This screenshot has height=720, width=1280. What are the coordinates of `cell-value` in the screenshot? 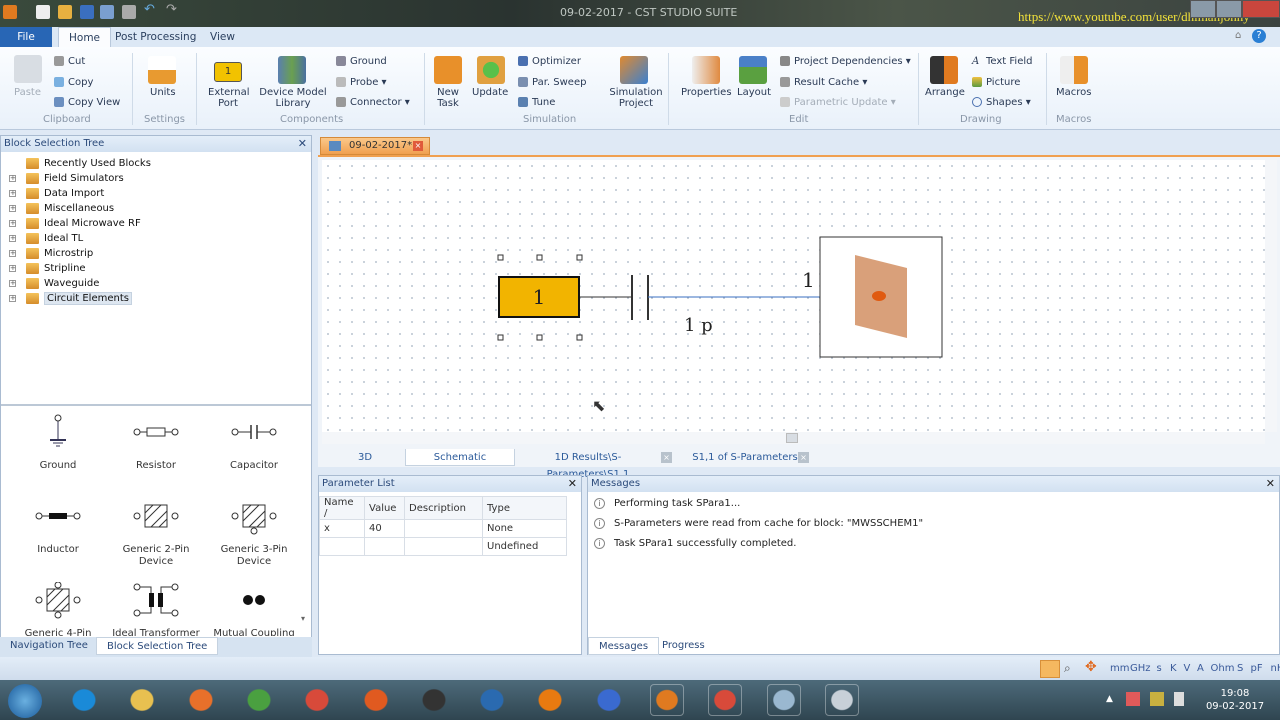 It's located at (384, 546).